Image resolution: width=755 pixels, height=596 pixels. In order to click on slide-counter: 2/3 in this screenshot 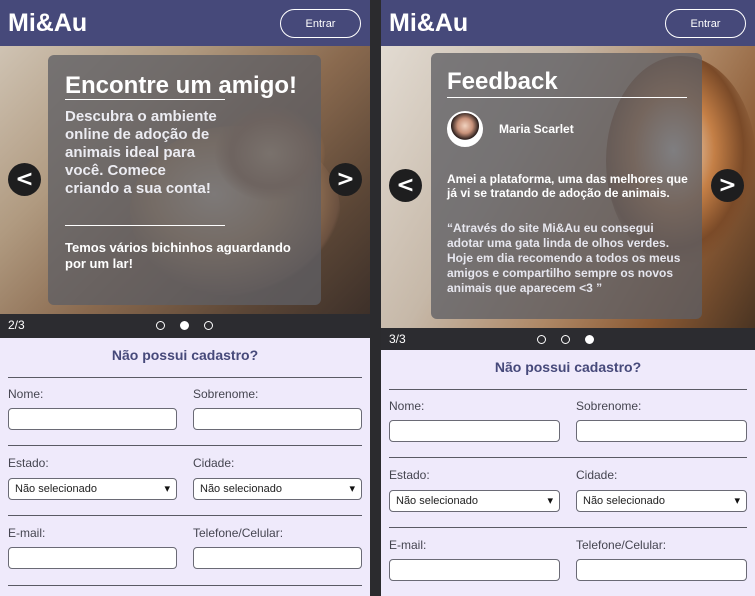, I will do `click(16, 325)`.